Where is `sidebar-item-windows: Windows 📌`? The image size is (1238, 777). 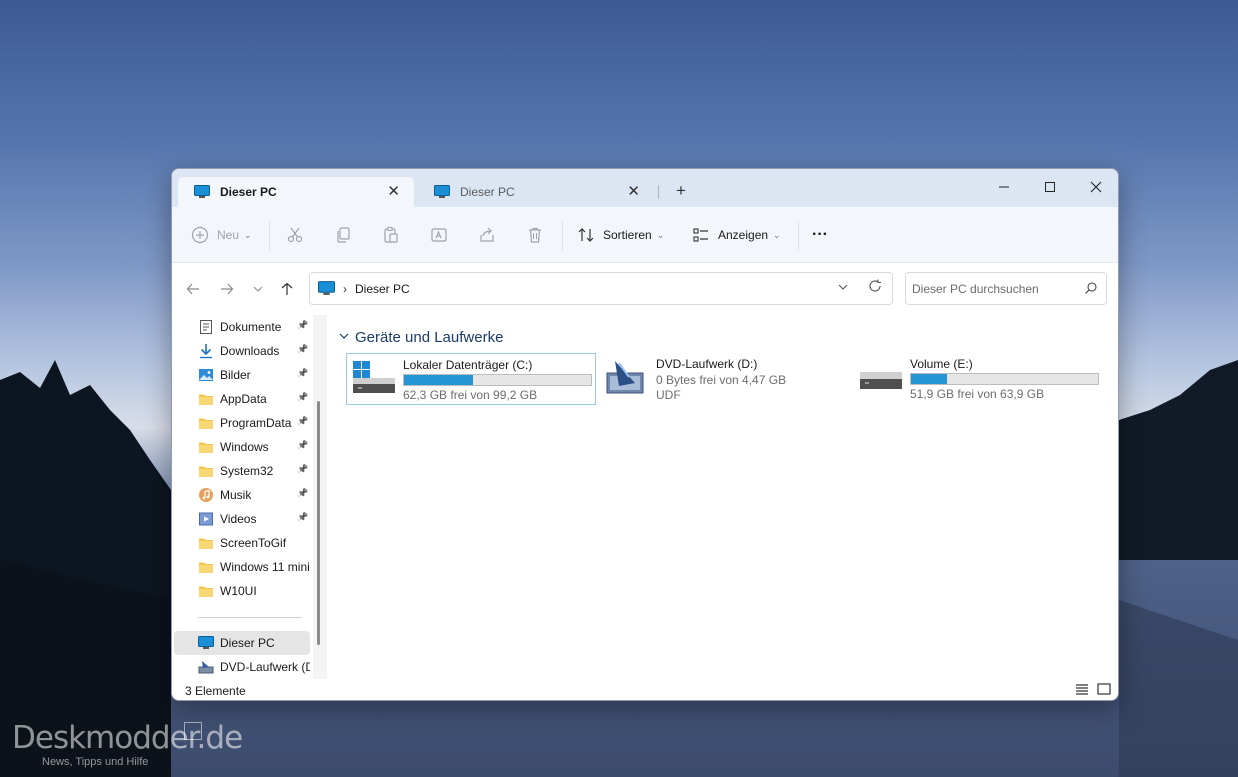
sidebar-item-windows: Windows 📌 is located at coordinates (242, 447).